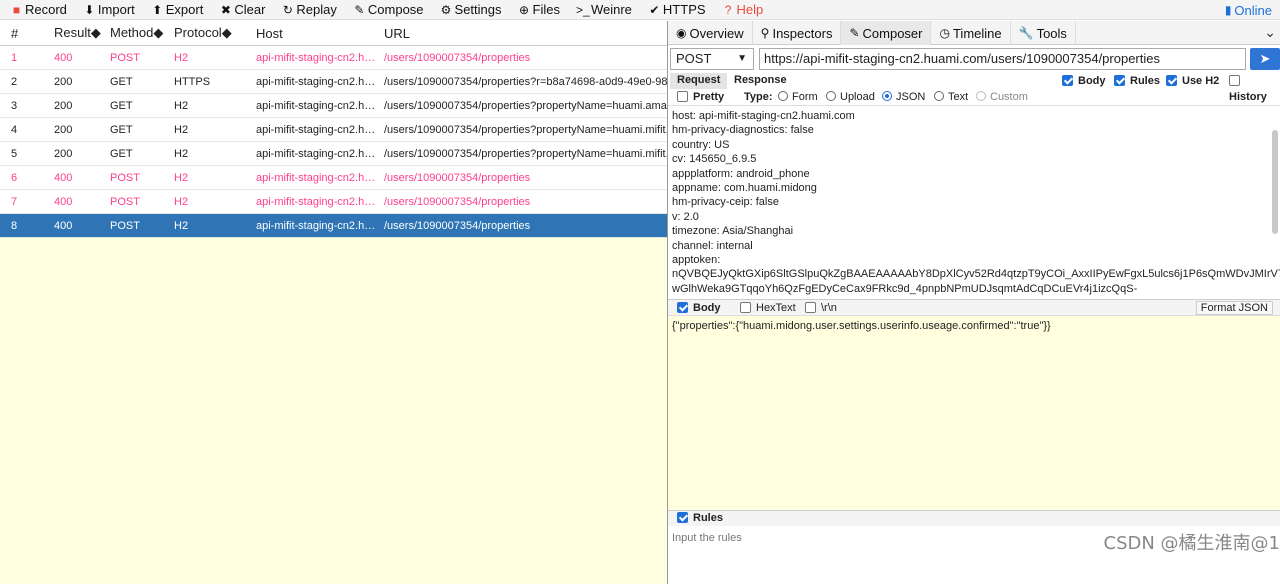 This screenshot has width=1280, height=584. I want to click on header-line: v: 2.0, so click(685, 216).